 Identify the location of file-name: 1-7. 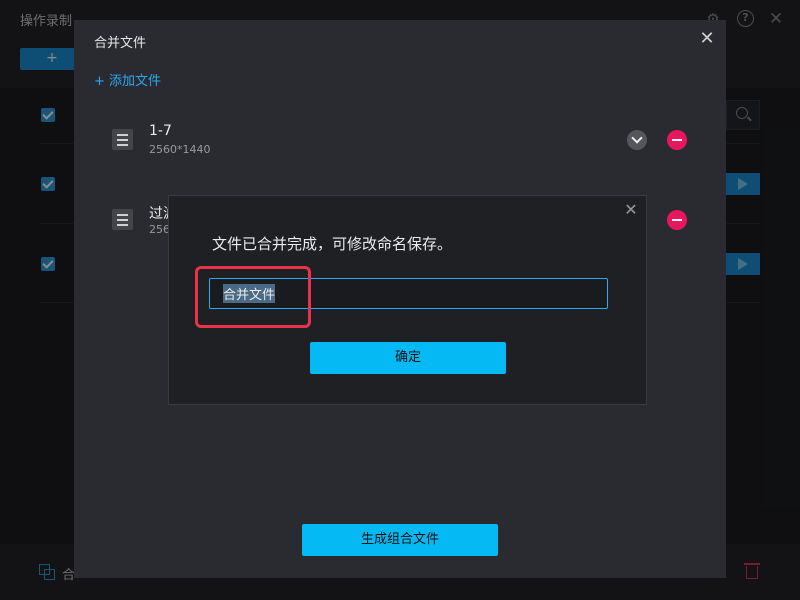
(160, 131).